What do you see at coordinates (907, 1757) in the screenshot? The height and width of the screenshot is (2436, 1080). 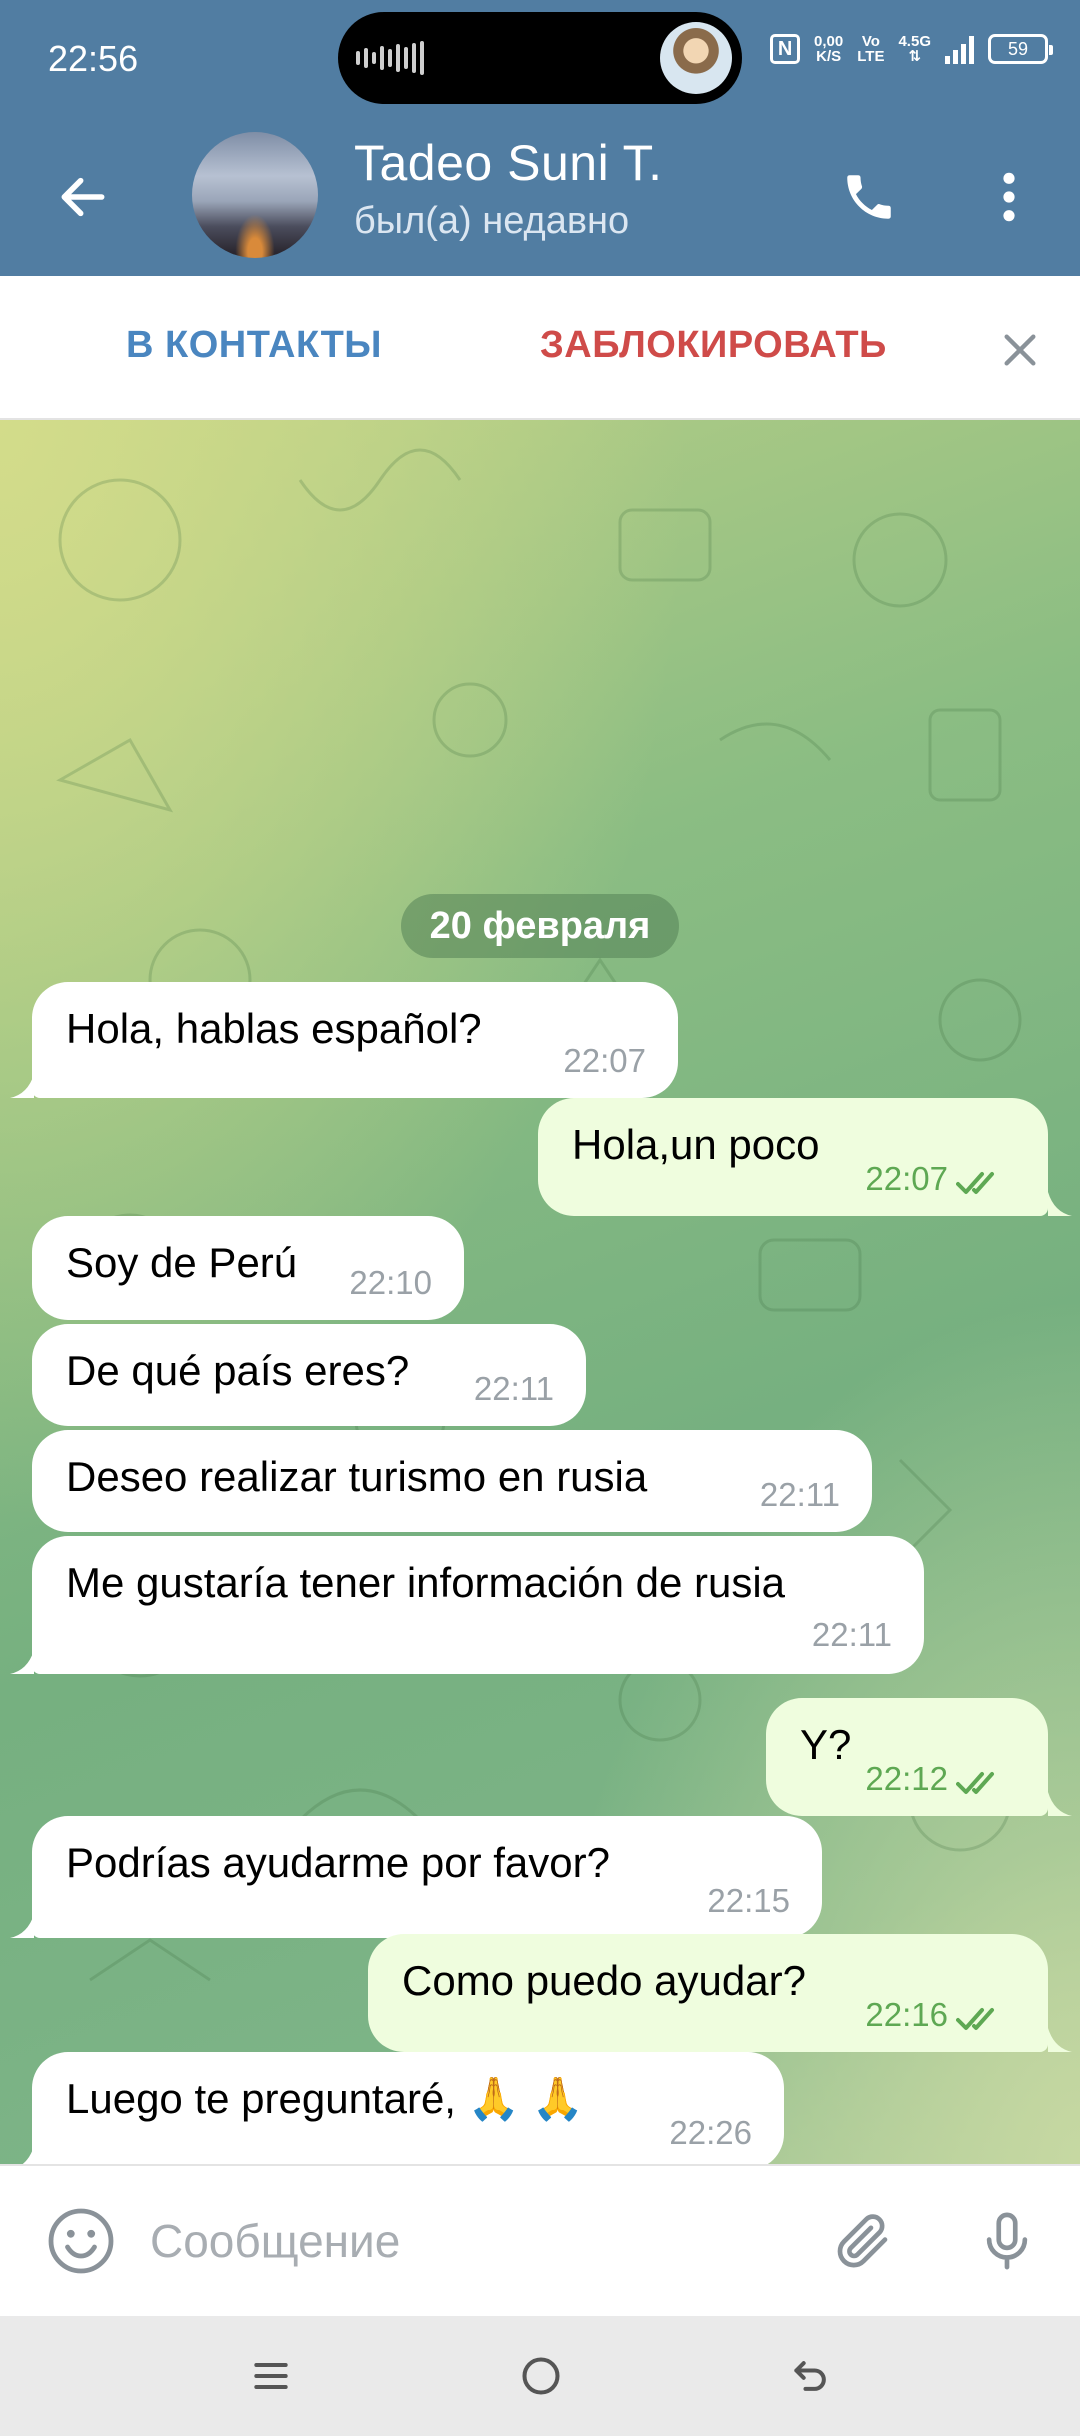 I see `message-bubble: Y? 22:12` at bounding box center [907, 1757].